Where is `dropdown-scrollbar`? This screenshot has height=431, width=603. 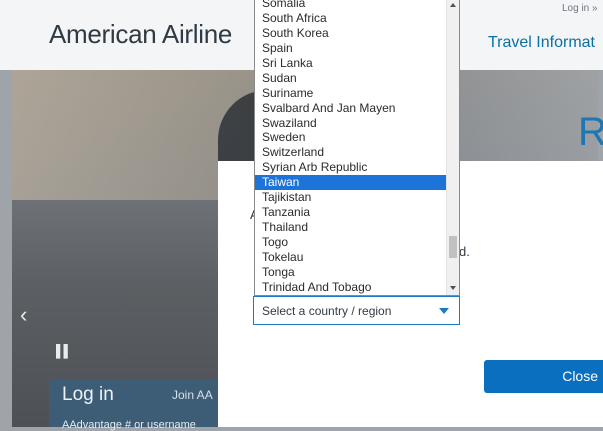
dropdown-scrollbar is located at coordinates (452, 147).